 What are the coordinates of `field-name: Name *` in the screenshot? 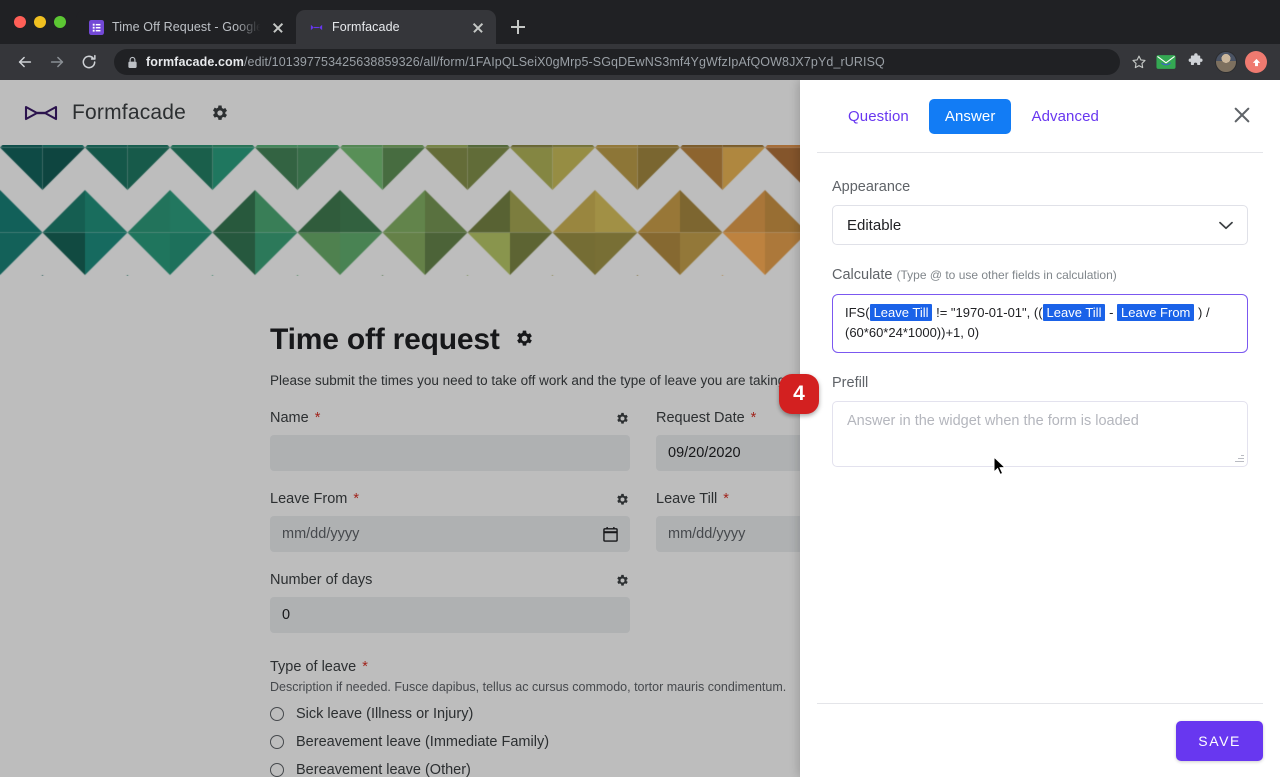 It's located at (450, 440).